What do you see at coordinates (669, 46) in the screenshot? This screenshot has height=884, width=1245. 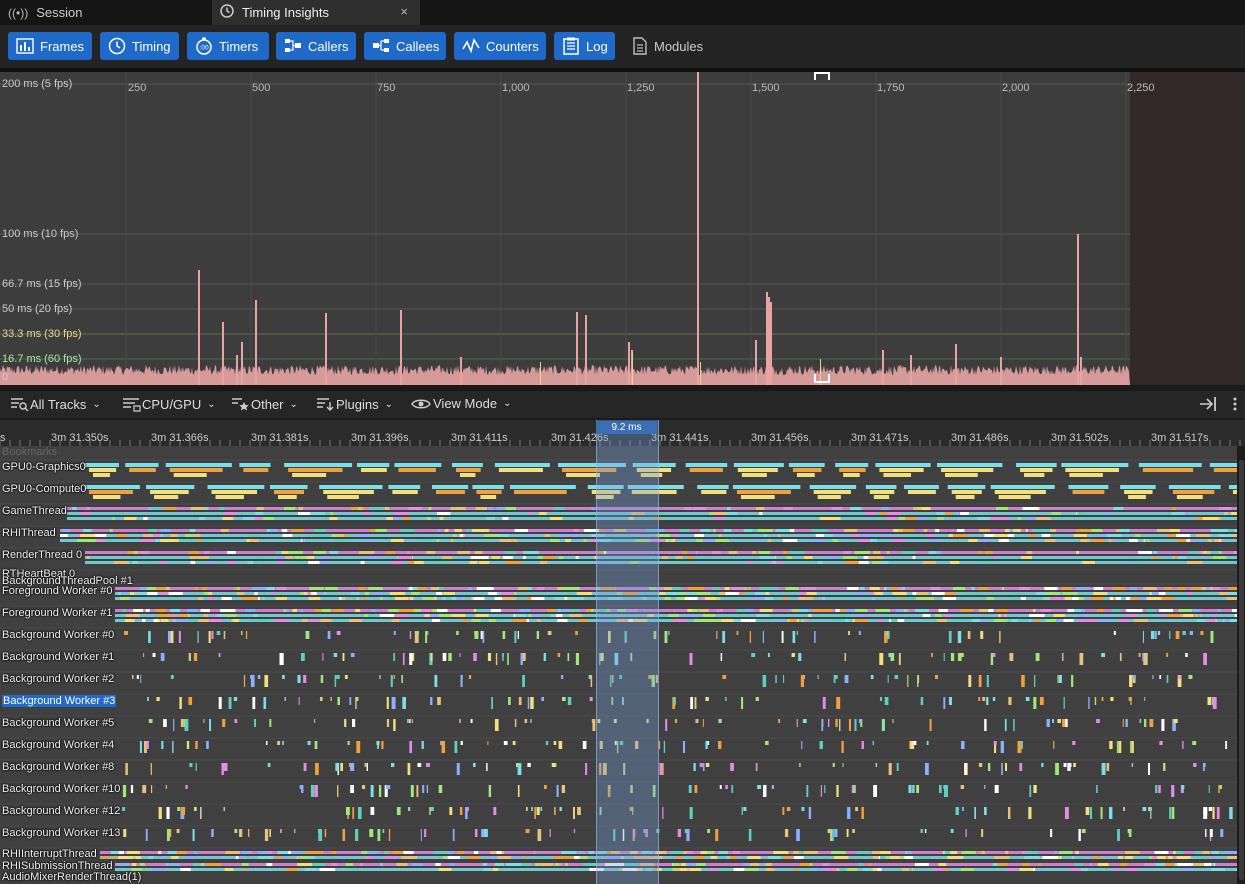 I see `modules-button: Modules` at bounding box center [669, 46].